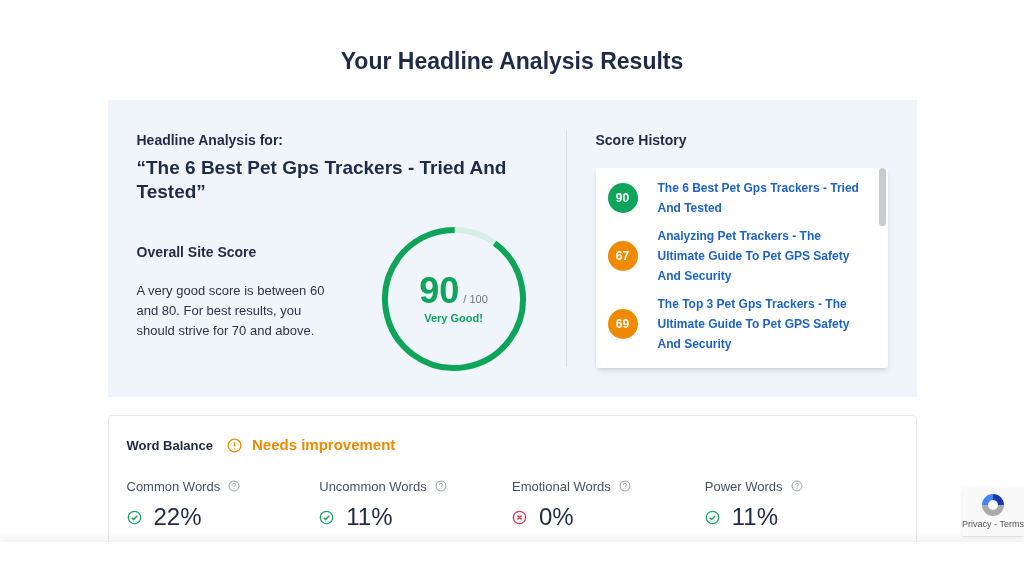  Describe the element at coordinates (622, 198) in the screenshot. I see `score-badge: 90` at that location.